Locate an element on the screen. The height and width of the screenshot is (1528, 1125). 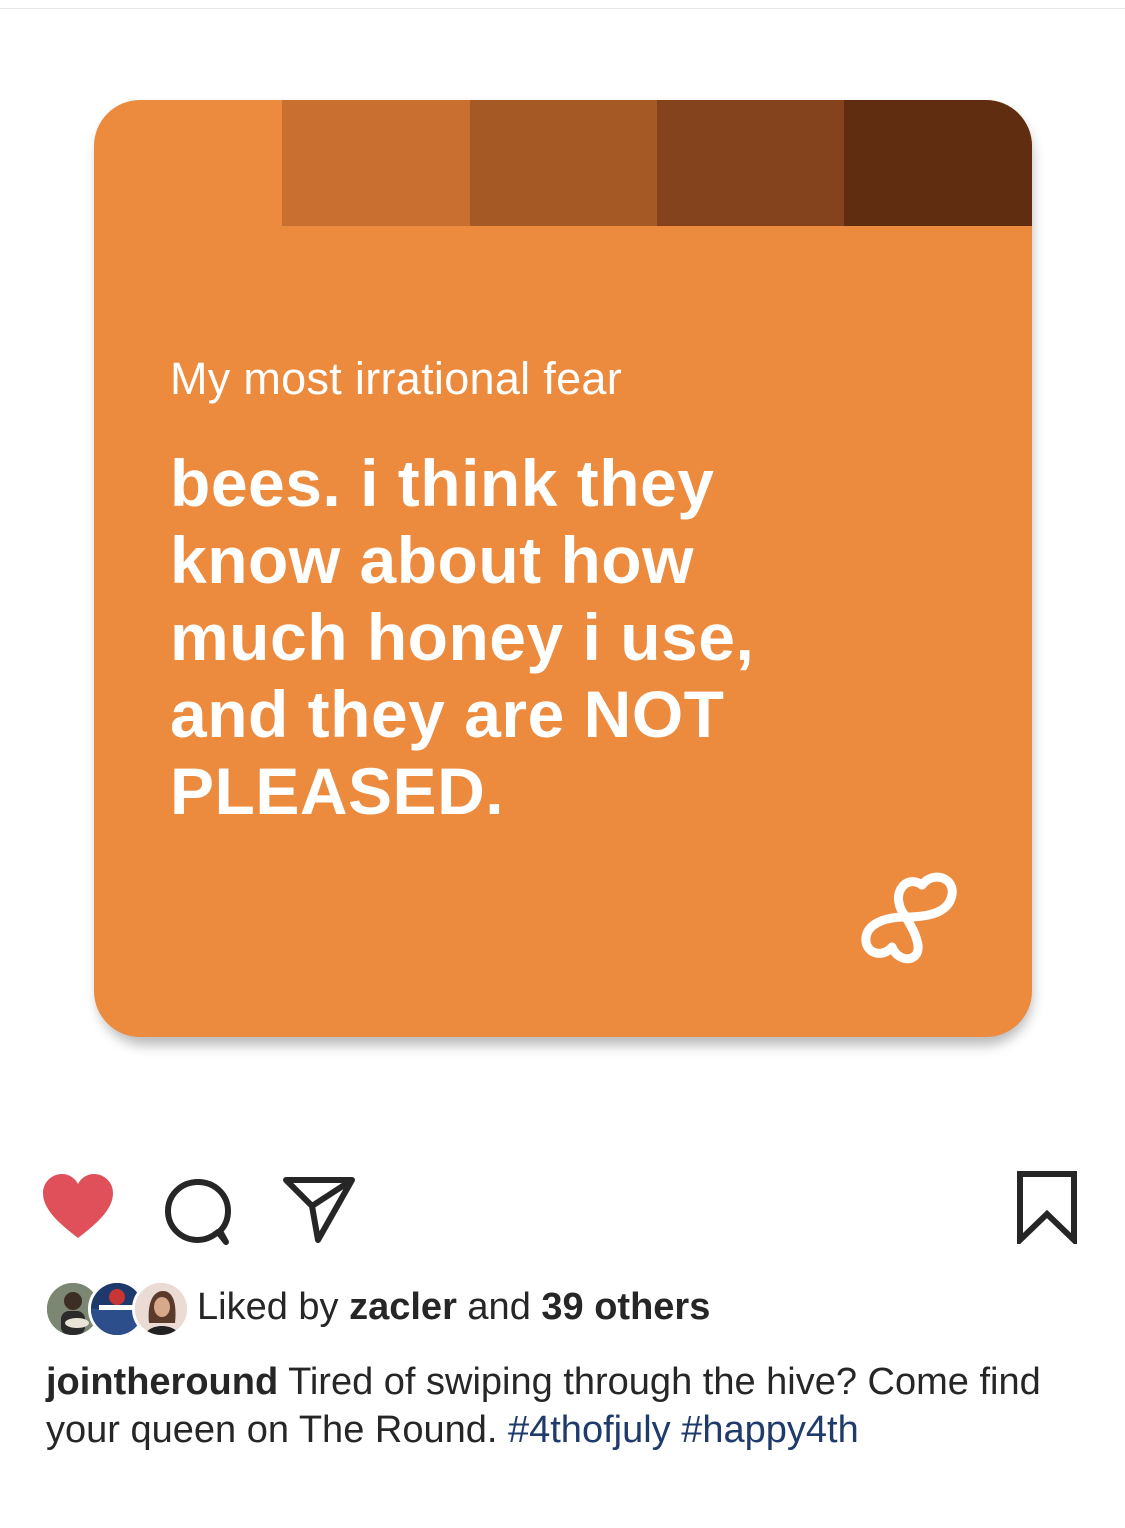
comment-icon is located at coordinates (198, 1210).